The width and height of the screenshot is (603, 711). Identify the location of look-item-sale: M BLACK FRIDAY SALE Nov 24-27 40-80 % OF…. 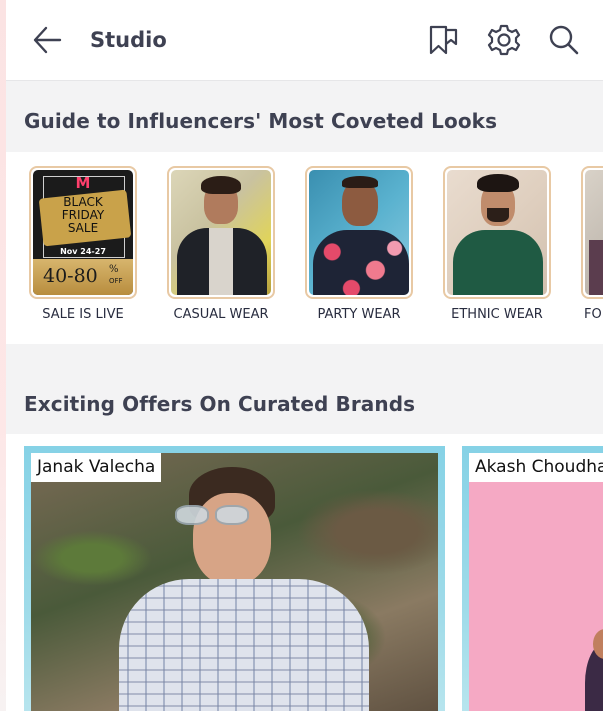
(83, 244).